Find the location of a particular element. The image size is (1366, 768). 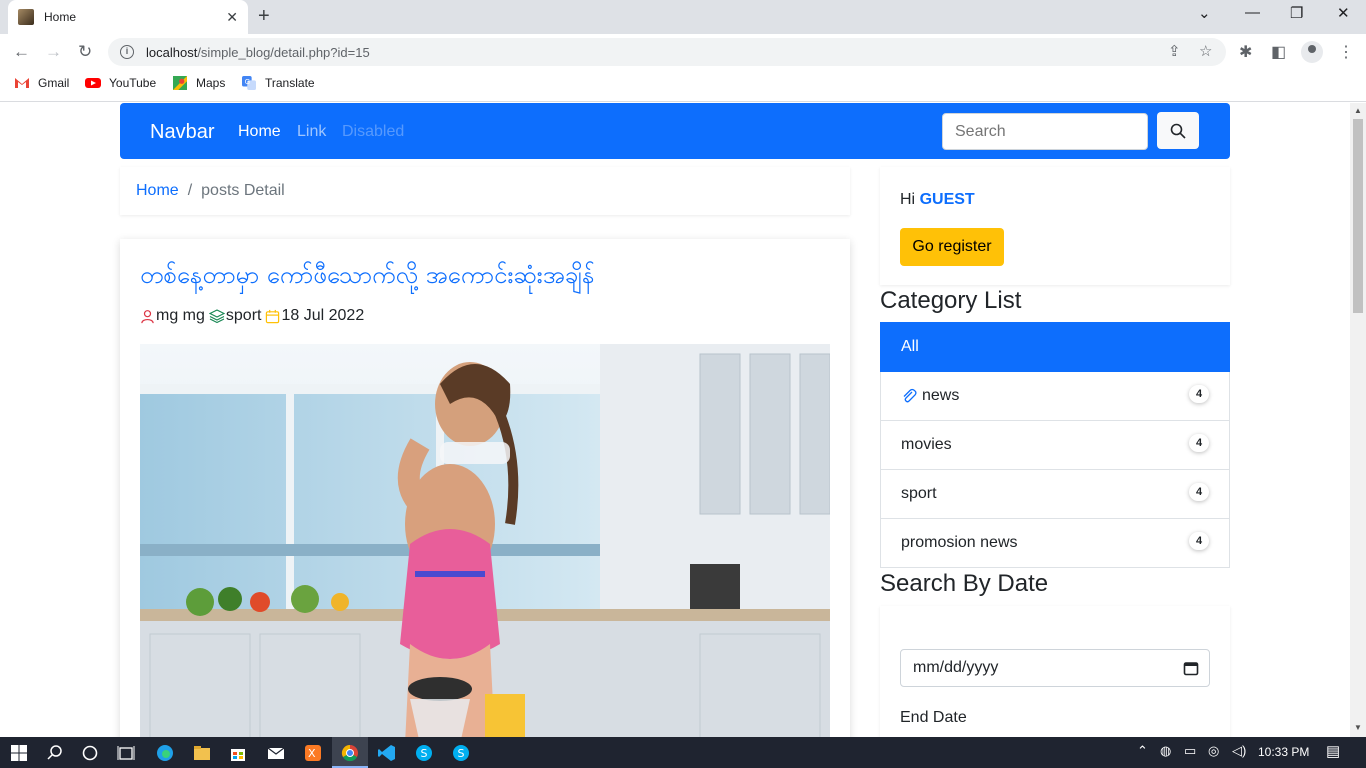

site-info-icon: i is located at coordinates (127, 52).